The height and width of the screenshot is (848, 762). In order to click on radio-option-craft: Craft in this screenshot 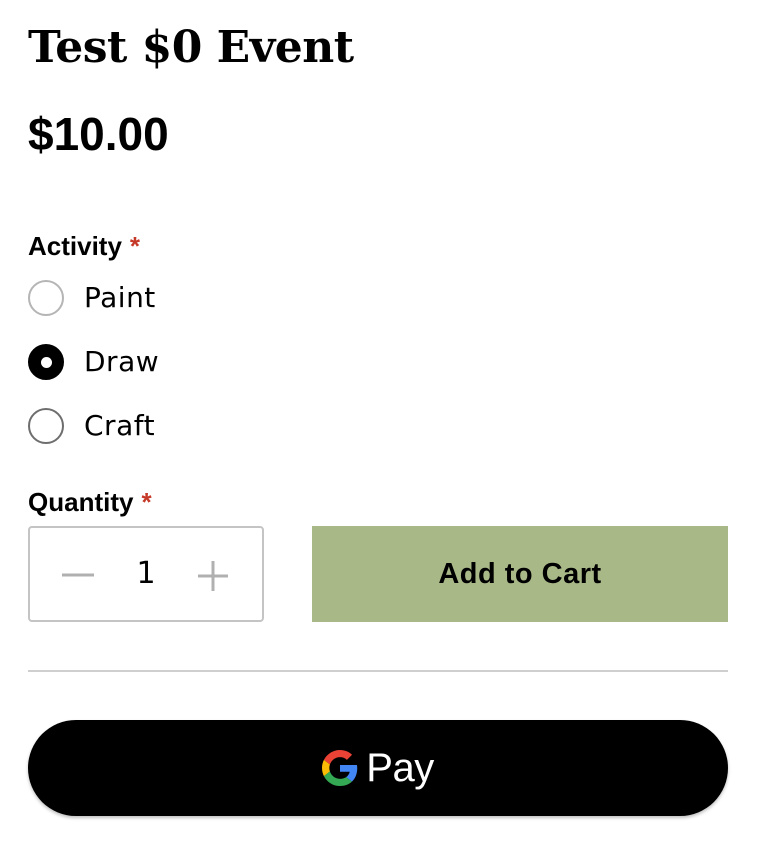, I will do `click(91, 426)`.